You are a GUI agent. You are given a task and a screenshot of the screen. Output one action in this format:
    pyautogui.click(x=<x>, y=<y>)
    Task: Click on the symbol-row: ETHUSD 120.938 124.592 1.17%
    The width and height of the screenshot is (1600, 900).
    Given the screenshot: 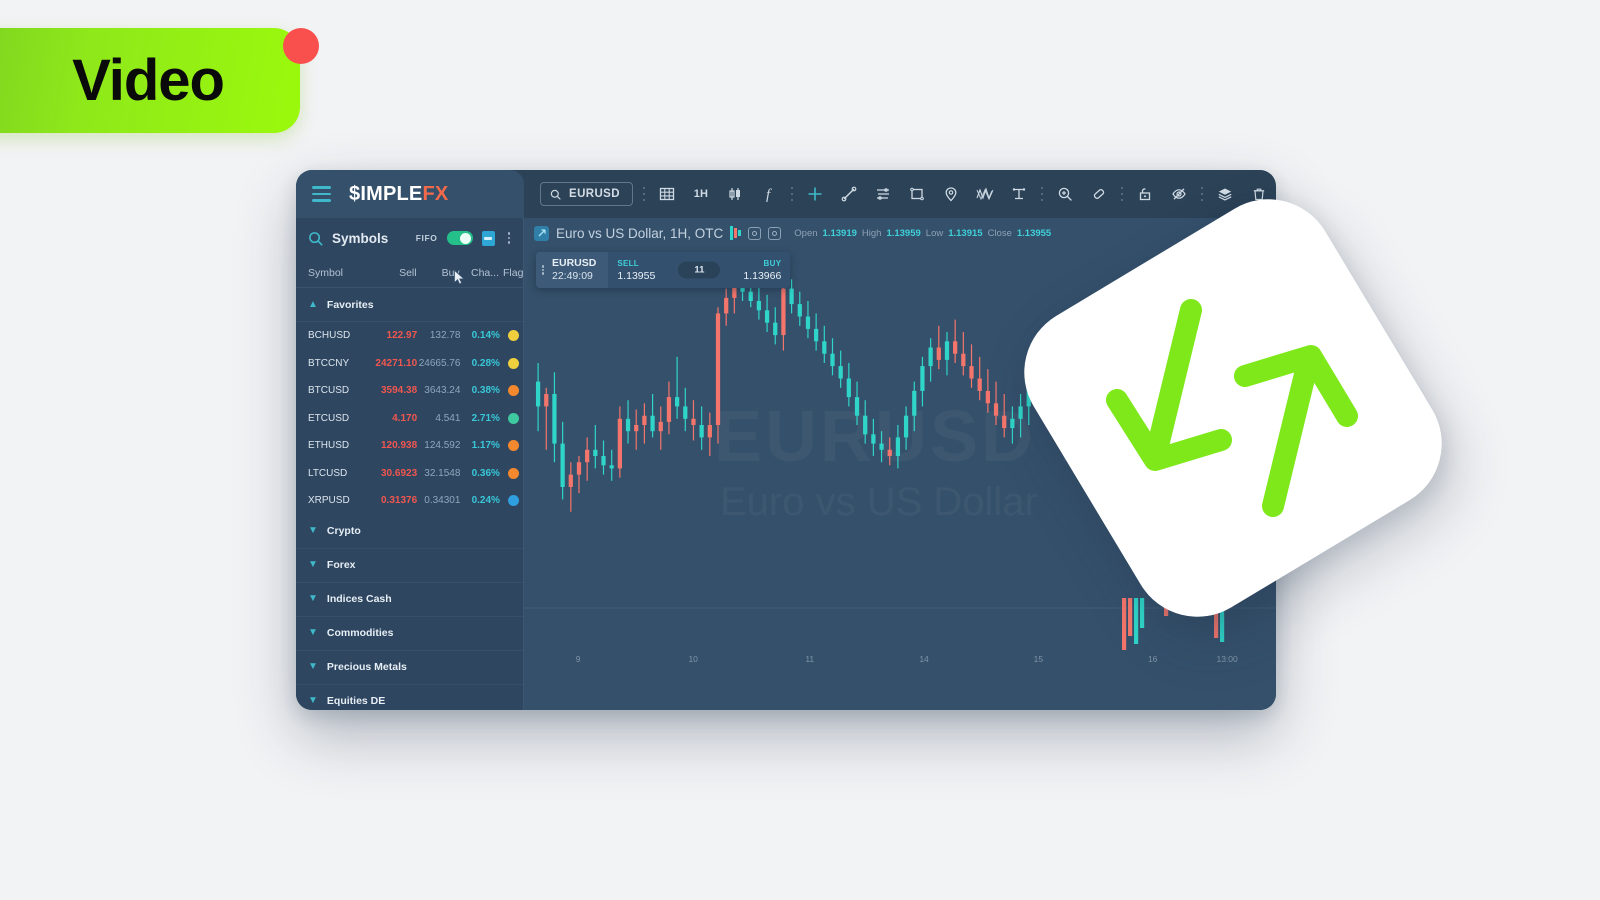 What is the action you would take?
    pyautogui.click(x=409, y=446)
    